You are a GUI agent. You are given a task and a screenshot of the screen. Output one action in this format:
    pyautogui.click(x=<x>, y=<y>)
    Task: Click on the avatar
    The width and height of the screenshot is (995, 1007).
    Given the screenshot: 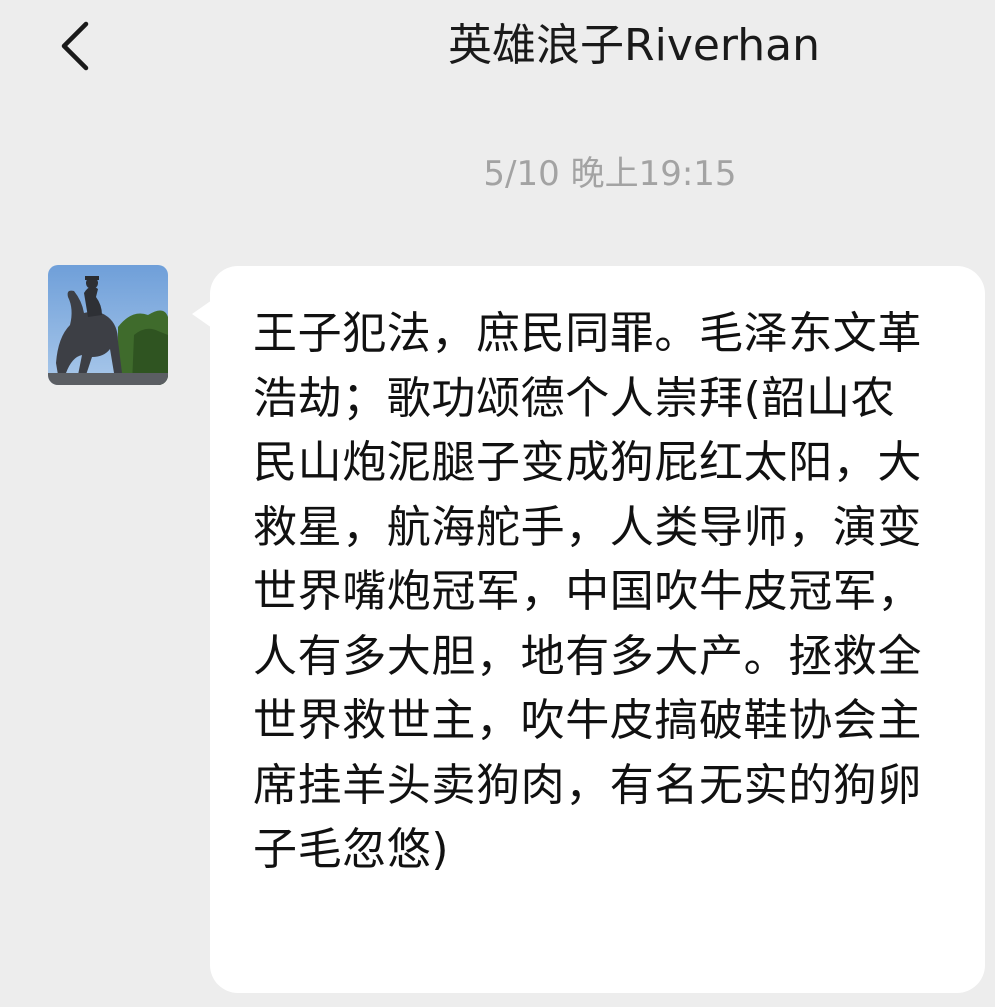 What is the action you would take?
    pyautogui.click(x=108, y=325)
    